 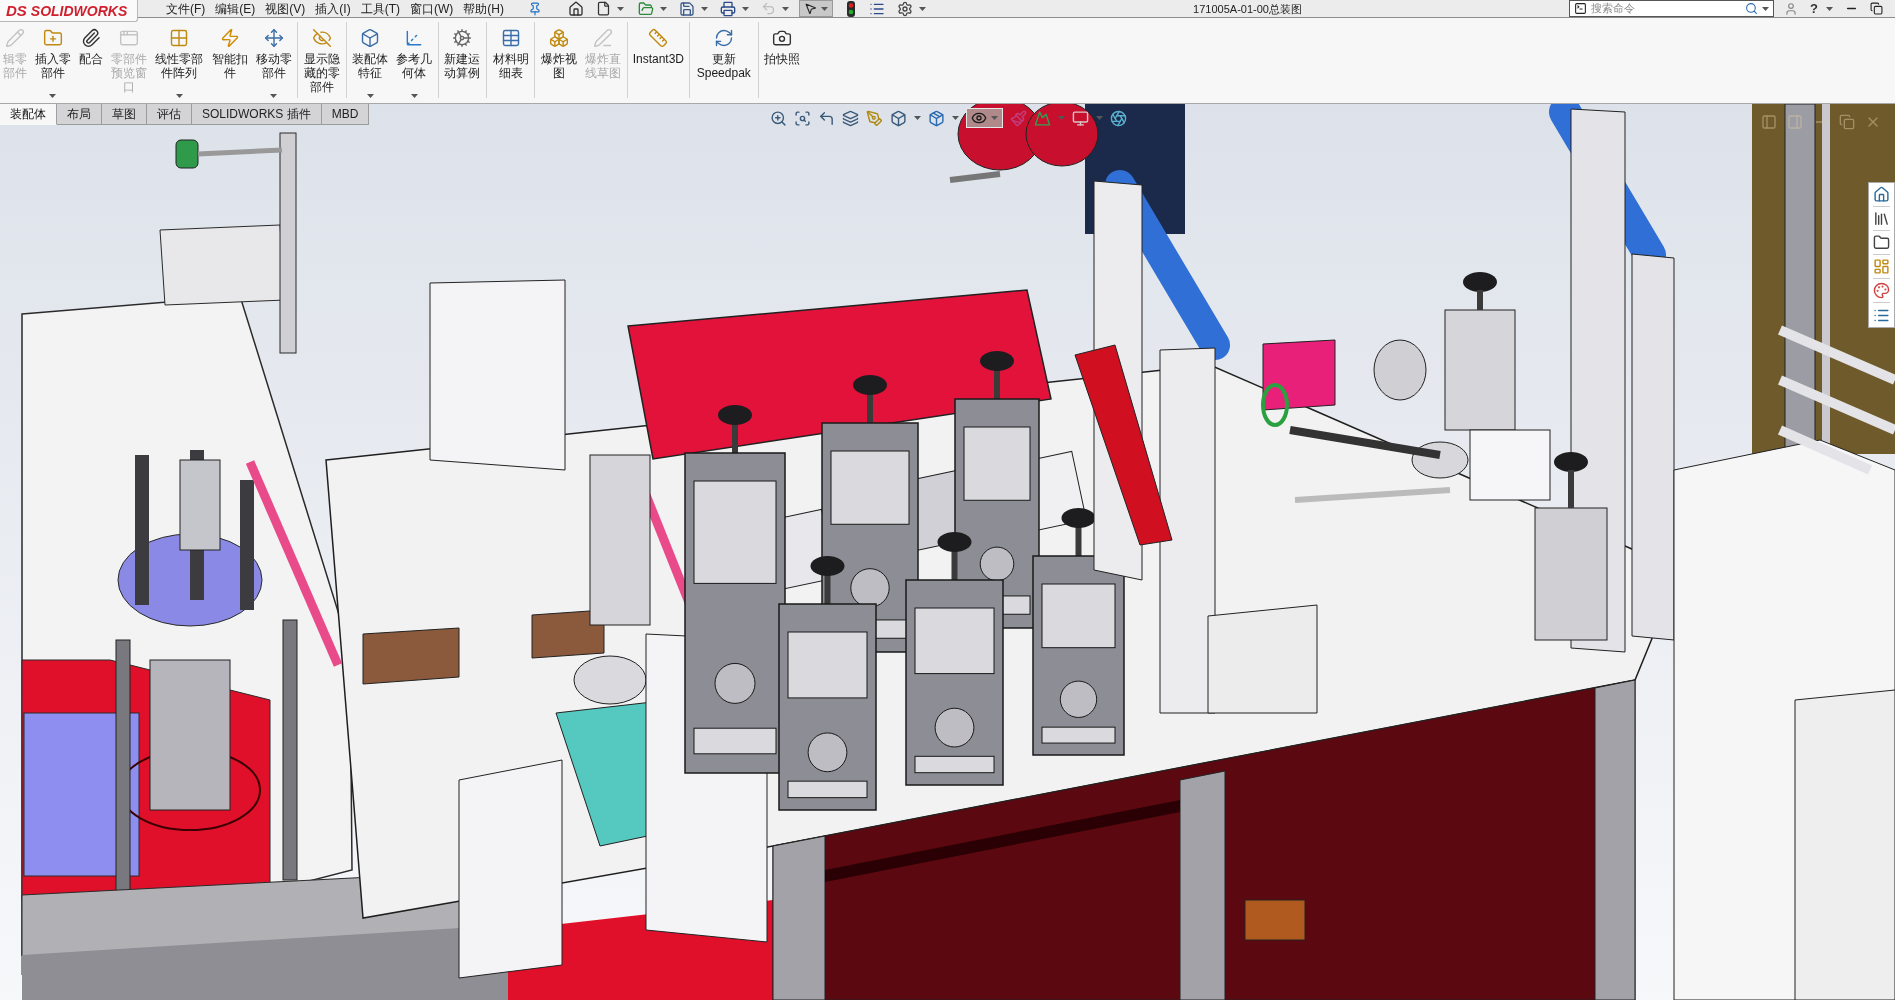 I want to click on save-icon, so click(x=687, y=8).